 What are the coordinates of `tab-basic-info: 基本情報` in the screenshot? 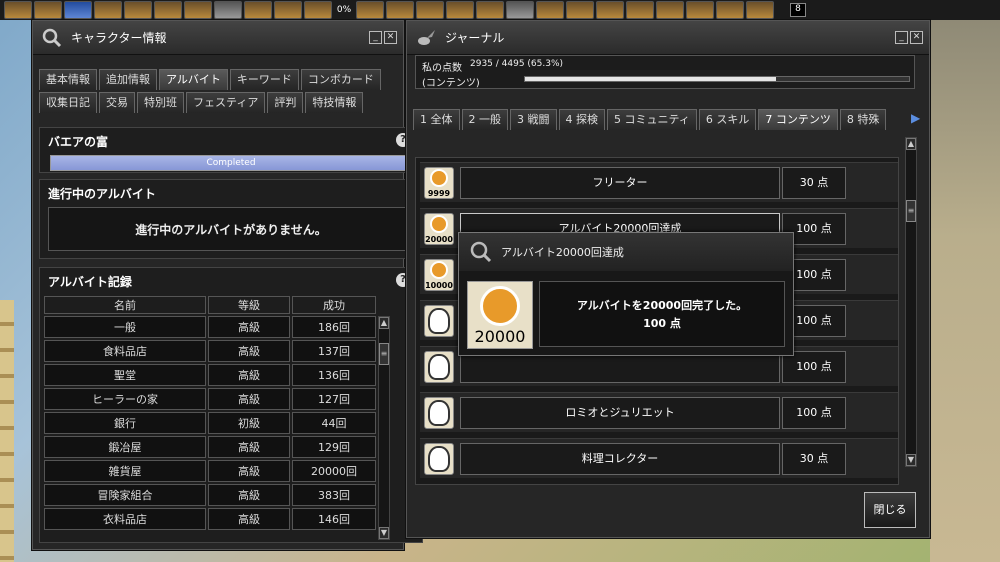 It's located at (68, 79).